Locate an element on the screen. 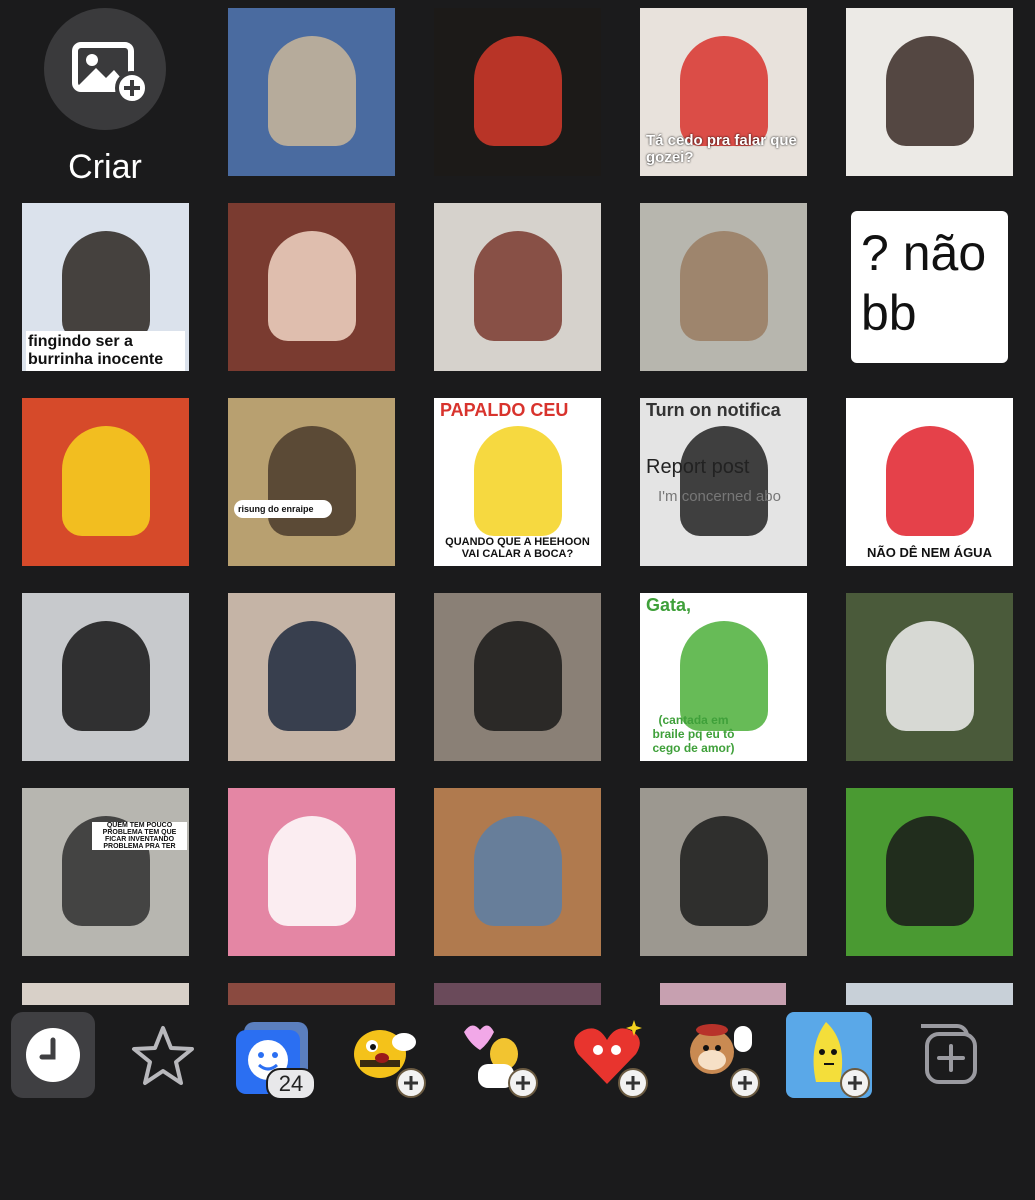  sticker-kratos-meme: risung do enraipe is located at coordinates (311, 482).